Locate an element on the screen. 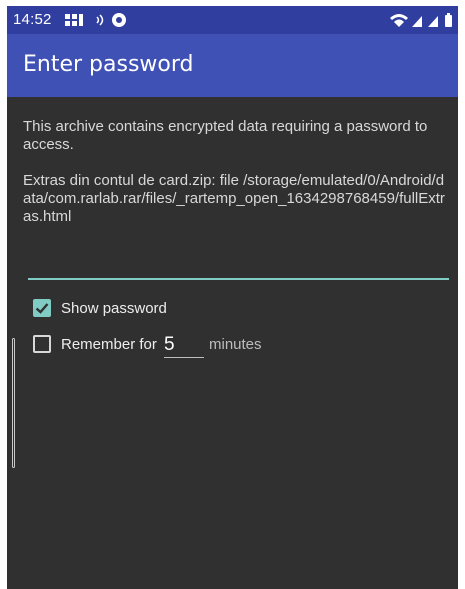 The height and width of the screenshot is (589, 465). wifi-icon is located at coordinates (399, 20).